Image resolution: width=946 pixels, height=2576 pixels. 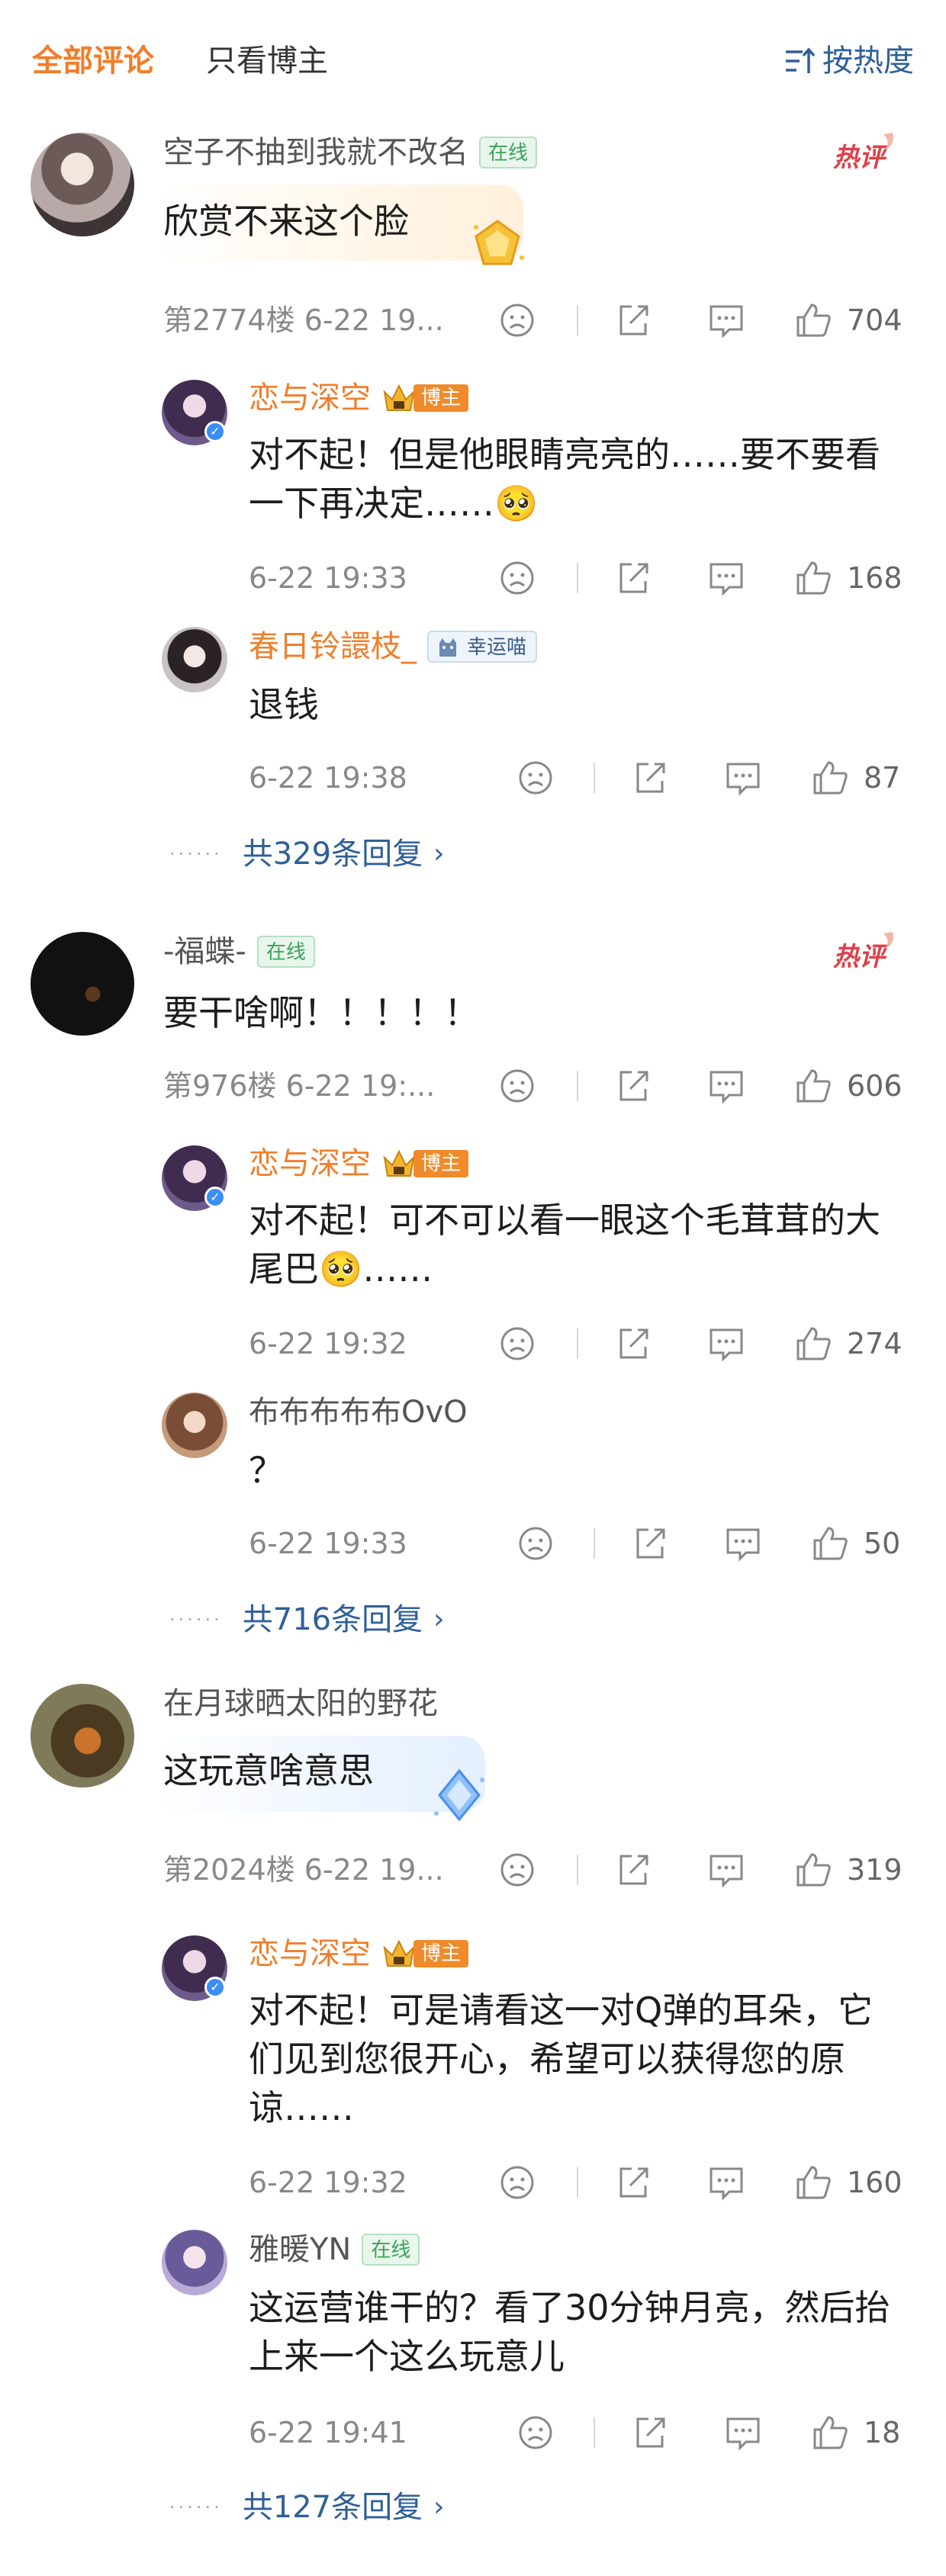 I want to click on lucky-label: 幸运喵, so click(x=497, y=647).